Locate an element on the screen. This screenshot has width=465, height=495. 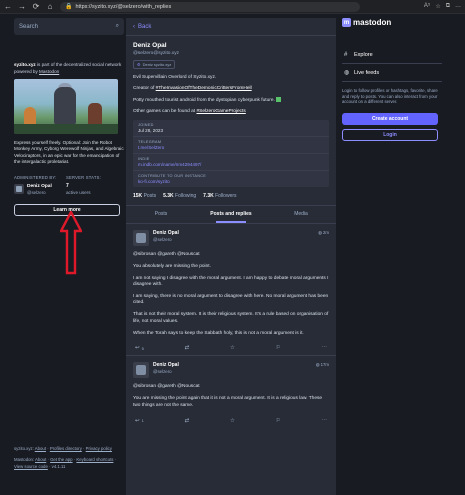
admin-handle: @selzero is located at coordinates (36, 192).